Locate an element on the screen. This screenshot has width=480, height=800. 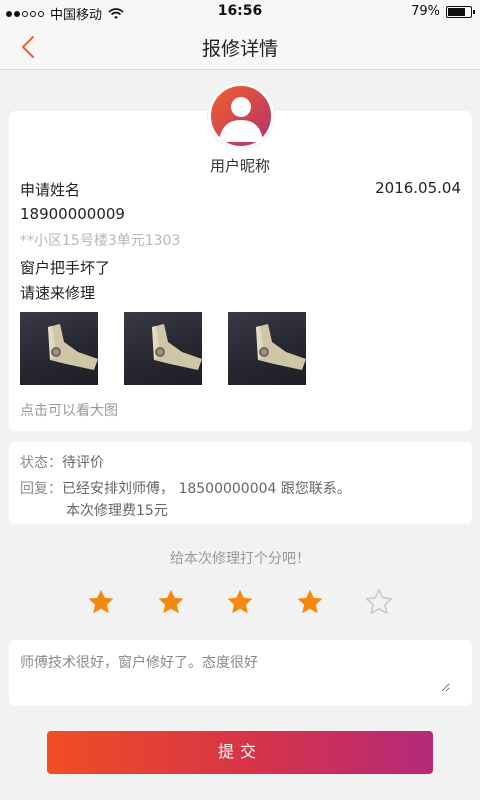
star-5-icon is located at coordinates (379, 602).